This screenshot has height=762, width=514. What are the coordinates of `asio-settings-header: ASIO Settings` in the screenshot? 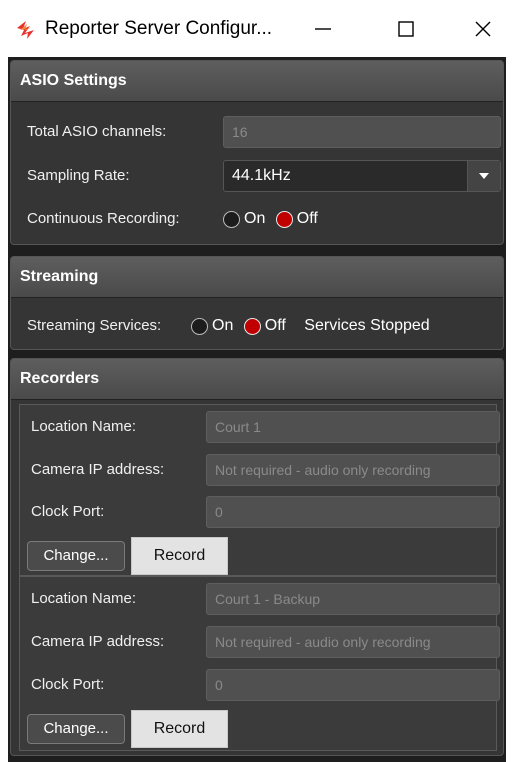 It's located at (257, 81).